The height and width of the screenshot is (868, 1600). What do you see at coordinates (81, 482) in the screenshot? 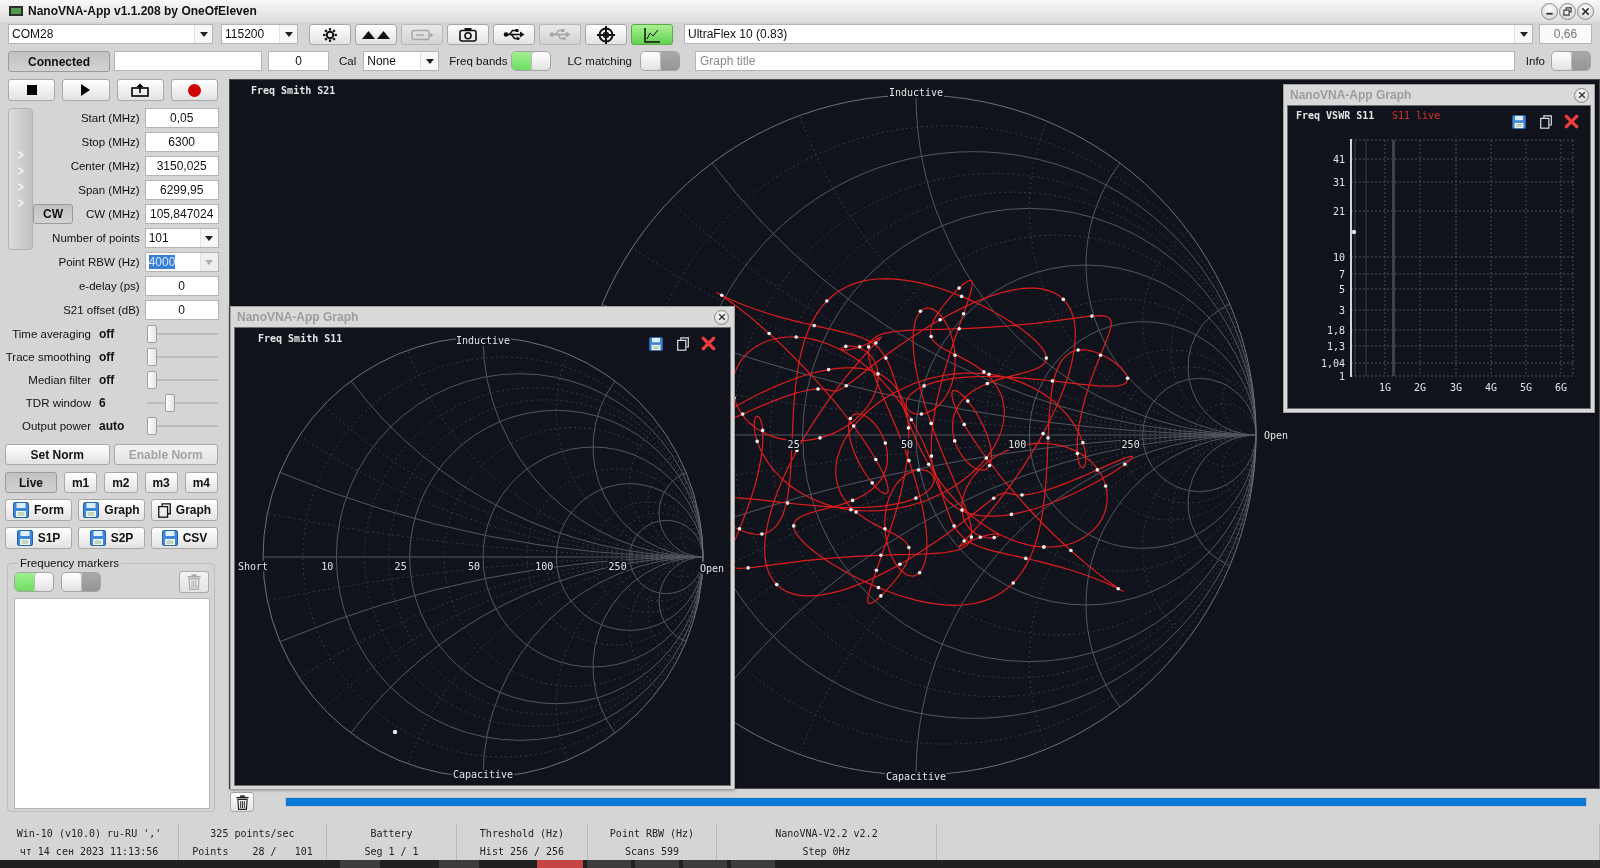
I see `trace-button: m1` at bounding box center [81, 482].